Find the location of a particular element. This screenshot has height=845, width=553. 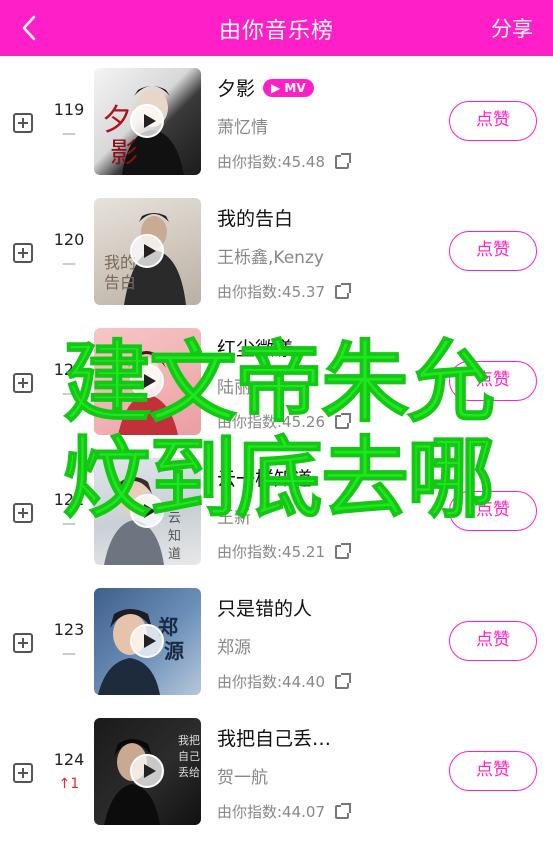

top-bar: 由你音乐榜 分享 is located at coordinates (276, 28).